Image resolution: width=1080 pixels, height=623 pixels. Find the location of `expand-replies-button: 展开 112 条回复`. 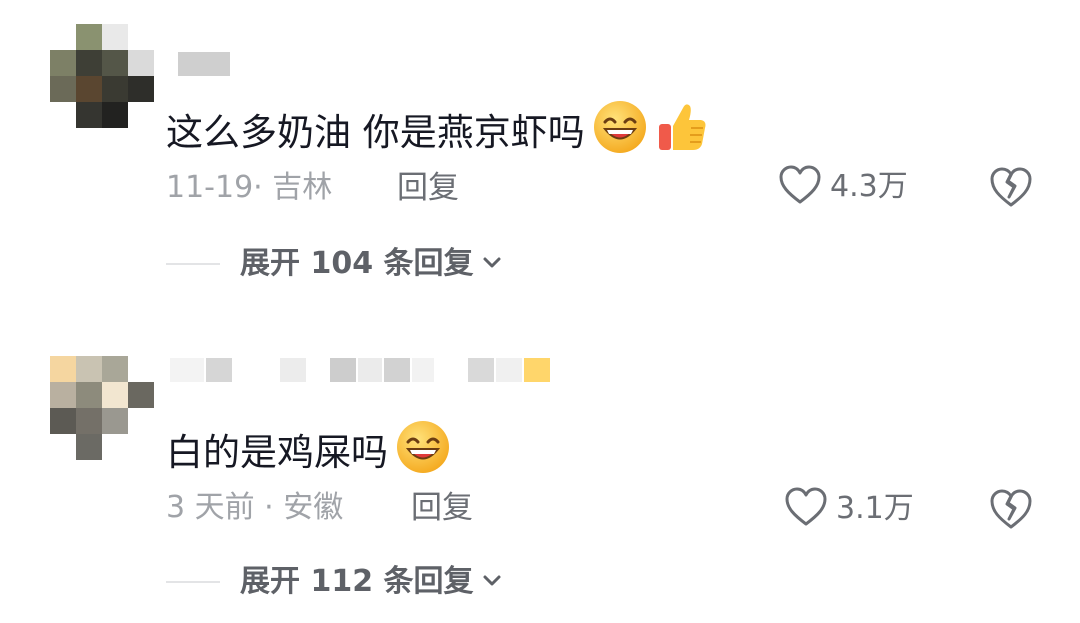

expand-replies-button: 展开 112 条回复 is located at coordinates (334, 582).